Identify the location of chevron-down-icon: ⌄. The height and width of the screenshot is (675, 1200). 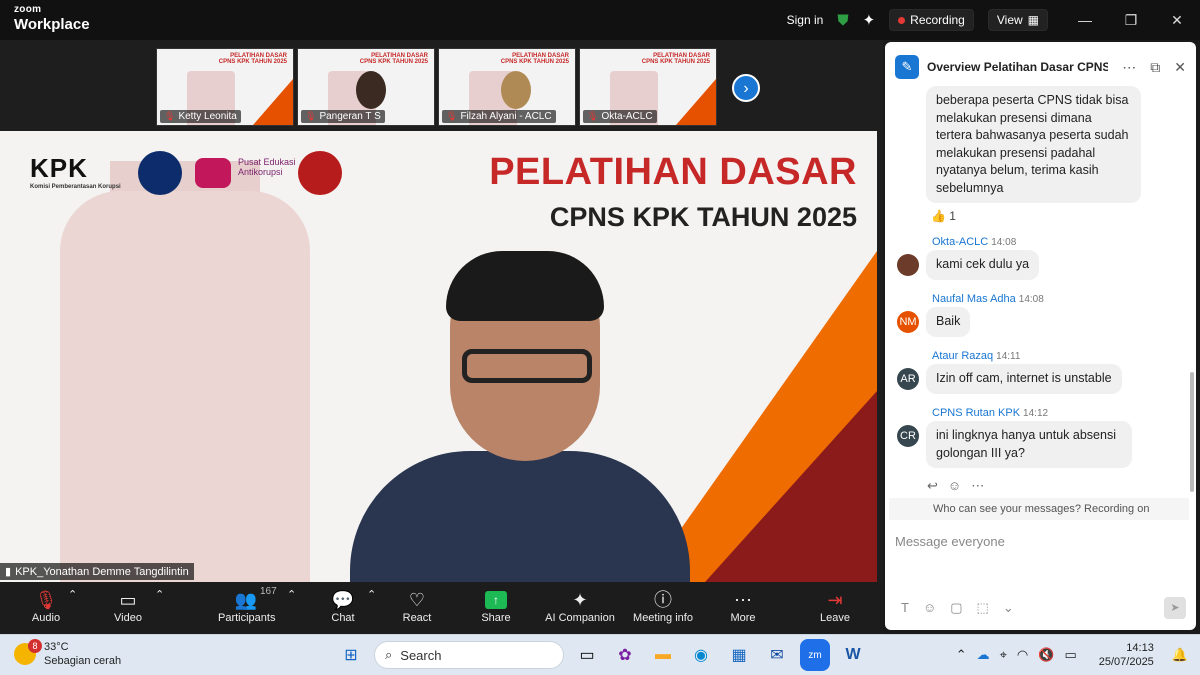
(1008, 608).